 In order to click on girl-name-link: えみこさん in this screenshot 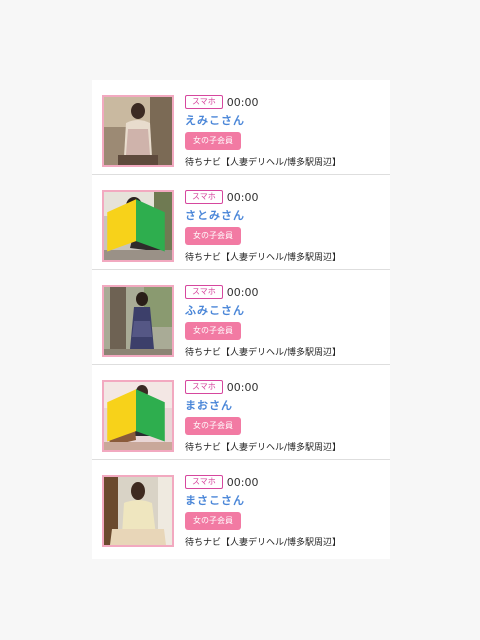, I will do `click(285, 121)`.